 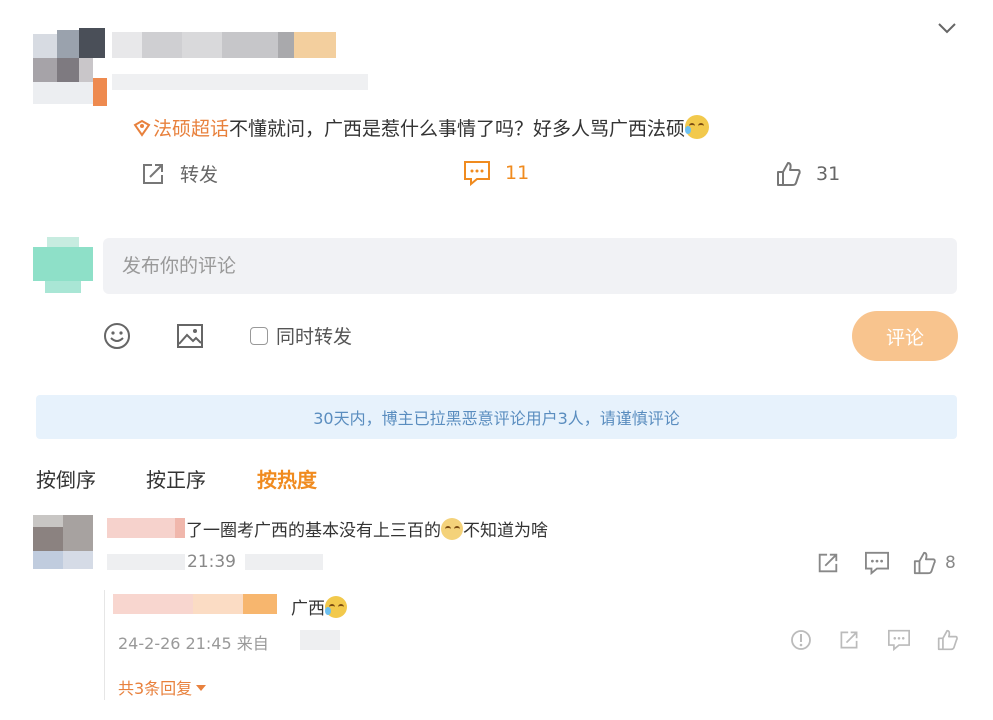 What do you see at coordinates (104, 645) in the screenshot?
I see `reply-thread-line` at bounding box center [104, 645].